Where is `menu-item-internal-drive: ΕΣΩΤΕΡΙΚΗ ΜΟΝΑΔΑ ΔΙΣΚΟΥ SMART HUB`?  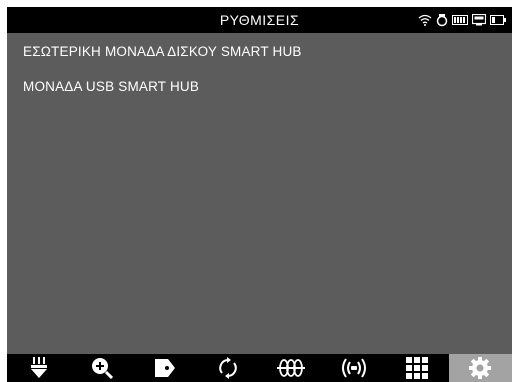 menu-item-internal-drive: ΕΣΩΤΕΡΙΚΗ ΜΟΝΑΔΑ ΔΙΣΚΟΥ SMART HUB is located at coordinates (162, 51).